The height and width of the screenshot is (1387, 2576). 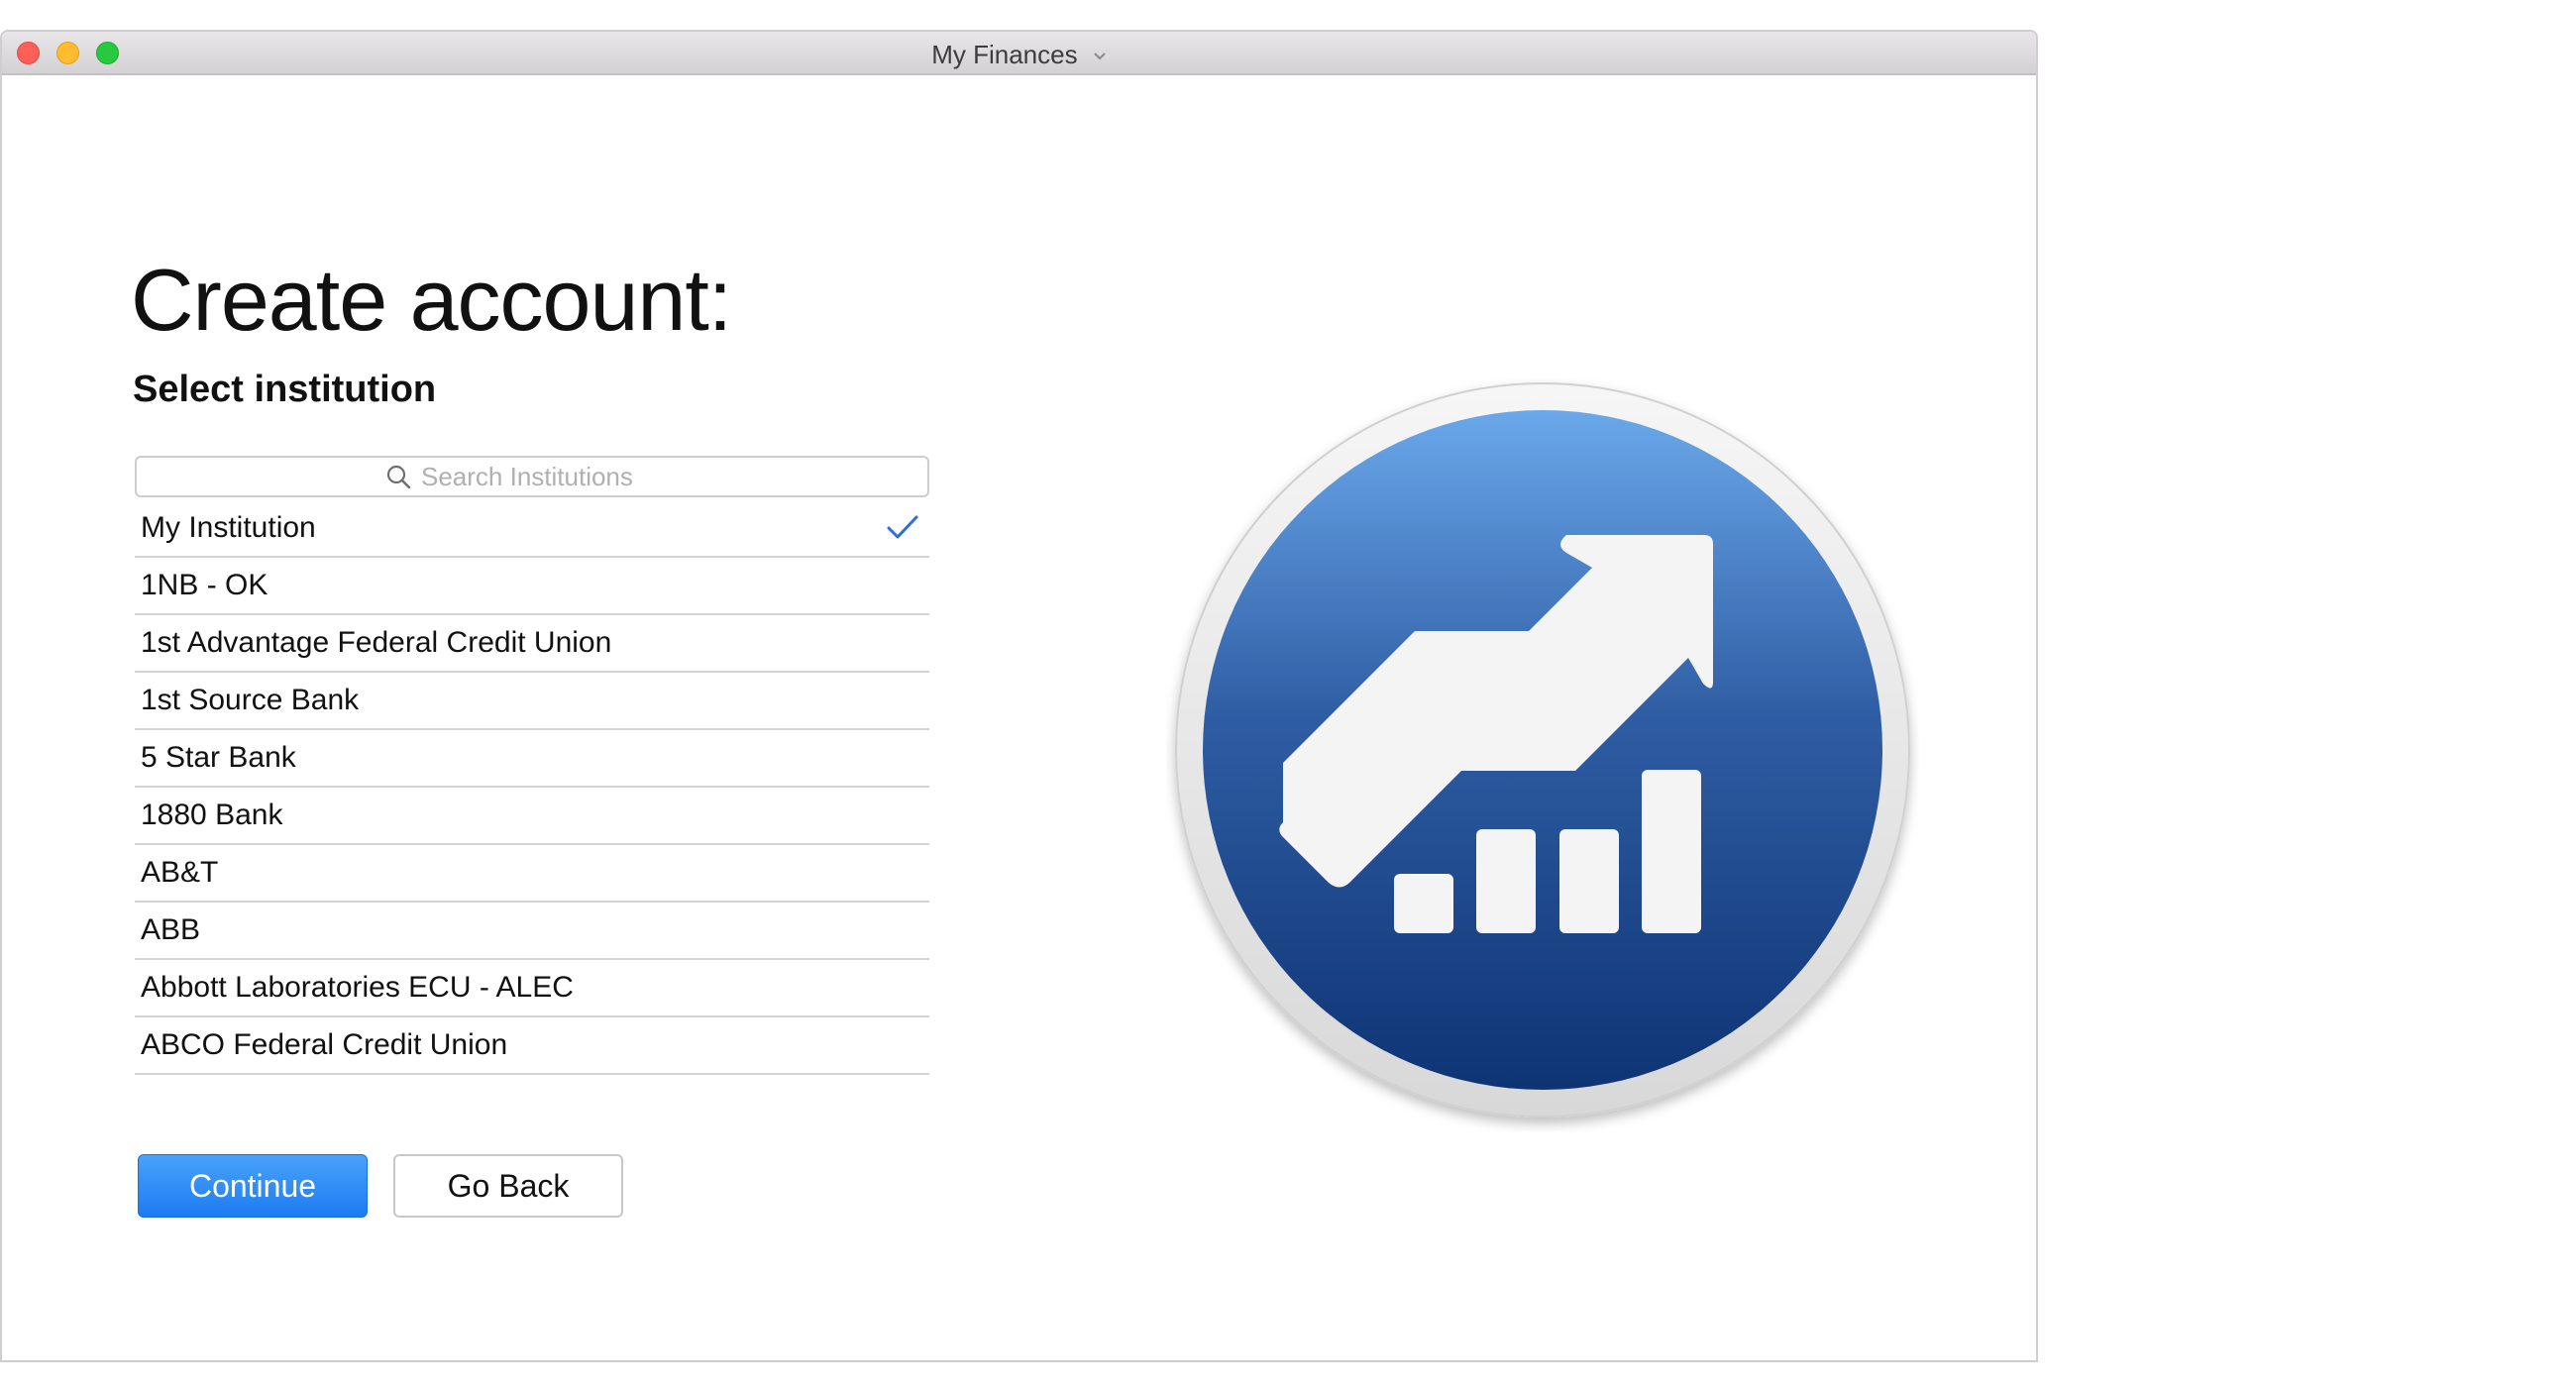 I want to click on go-back-button: Go Back, so click(x=508, y=1186).